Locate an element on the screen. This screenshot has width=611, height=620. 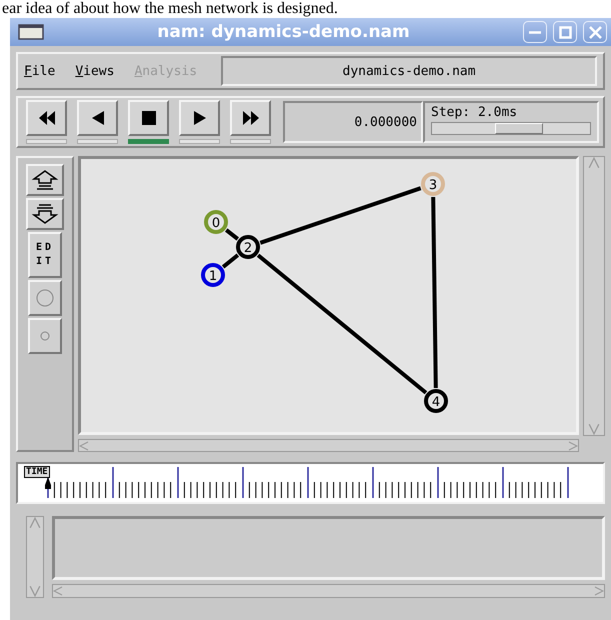
node-label: 4 is located at coordinates (436, 402).